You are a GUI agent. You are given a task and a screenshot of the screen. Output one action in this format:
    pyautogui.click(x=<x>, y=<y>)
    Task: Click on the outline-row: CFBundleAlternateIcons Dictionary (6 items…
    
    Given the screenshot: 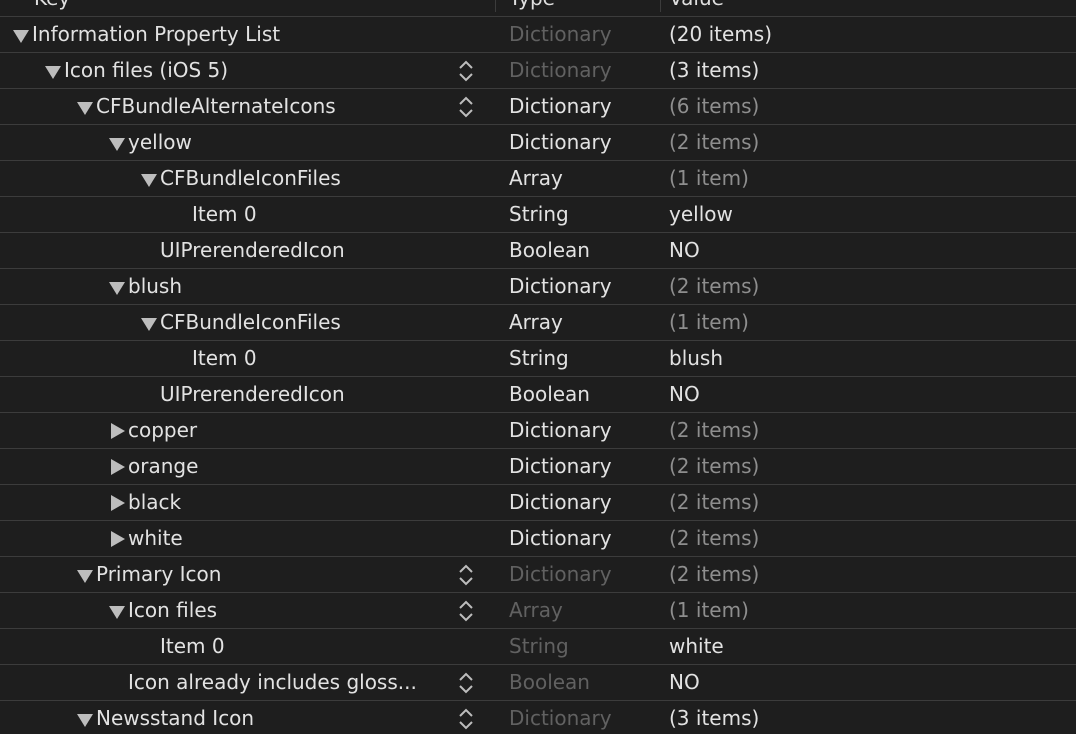 What is the action you would take?
    pyautogui.click(x=538, y=107)
    